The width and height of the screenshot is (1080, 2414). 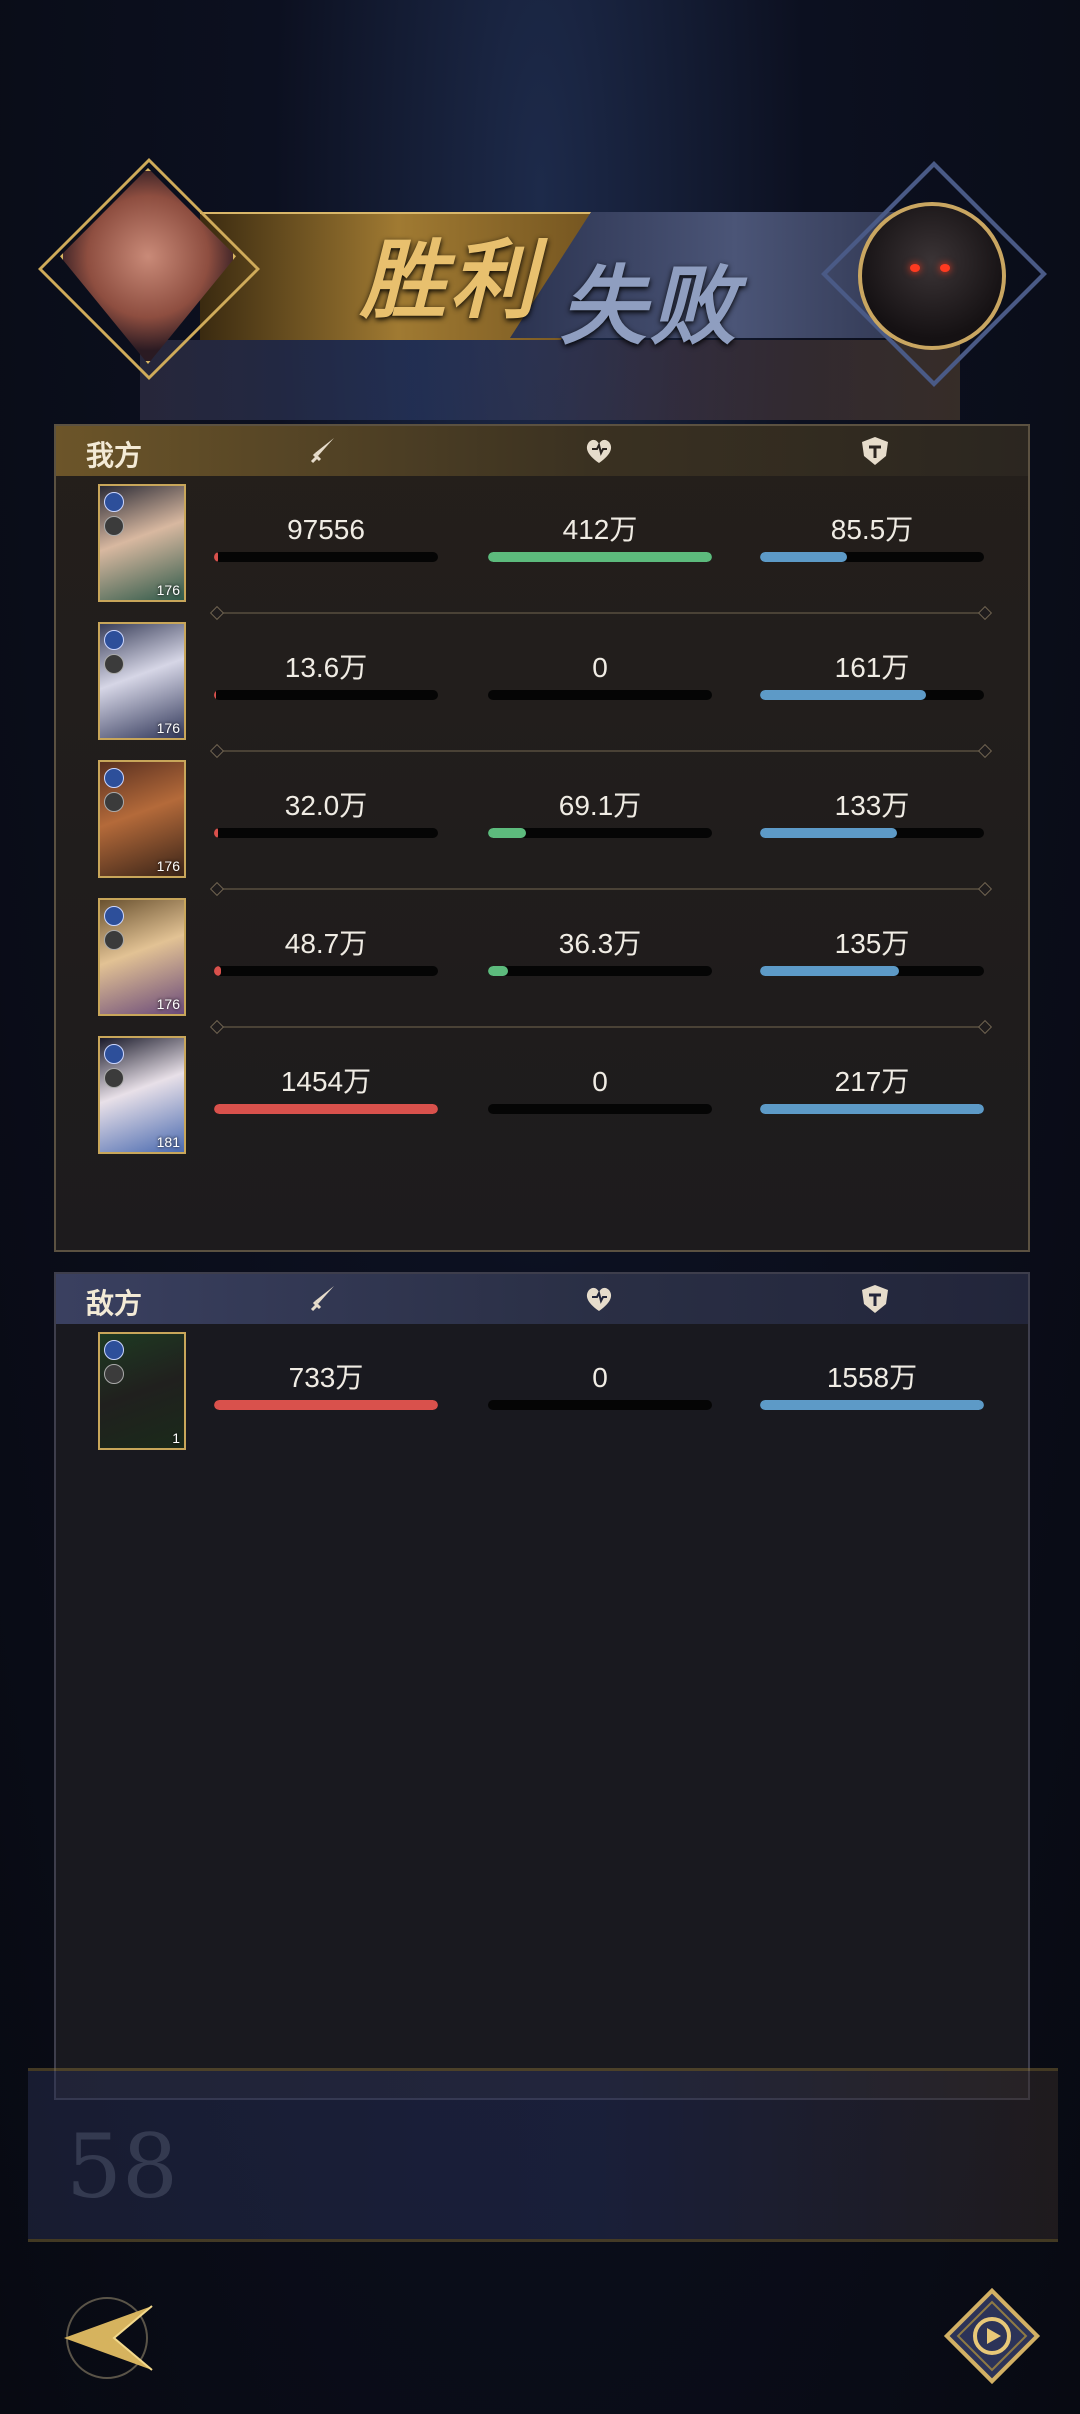 I want to click on defense-value: 161万, so click(x=872, y=667).